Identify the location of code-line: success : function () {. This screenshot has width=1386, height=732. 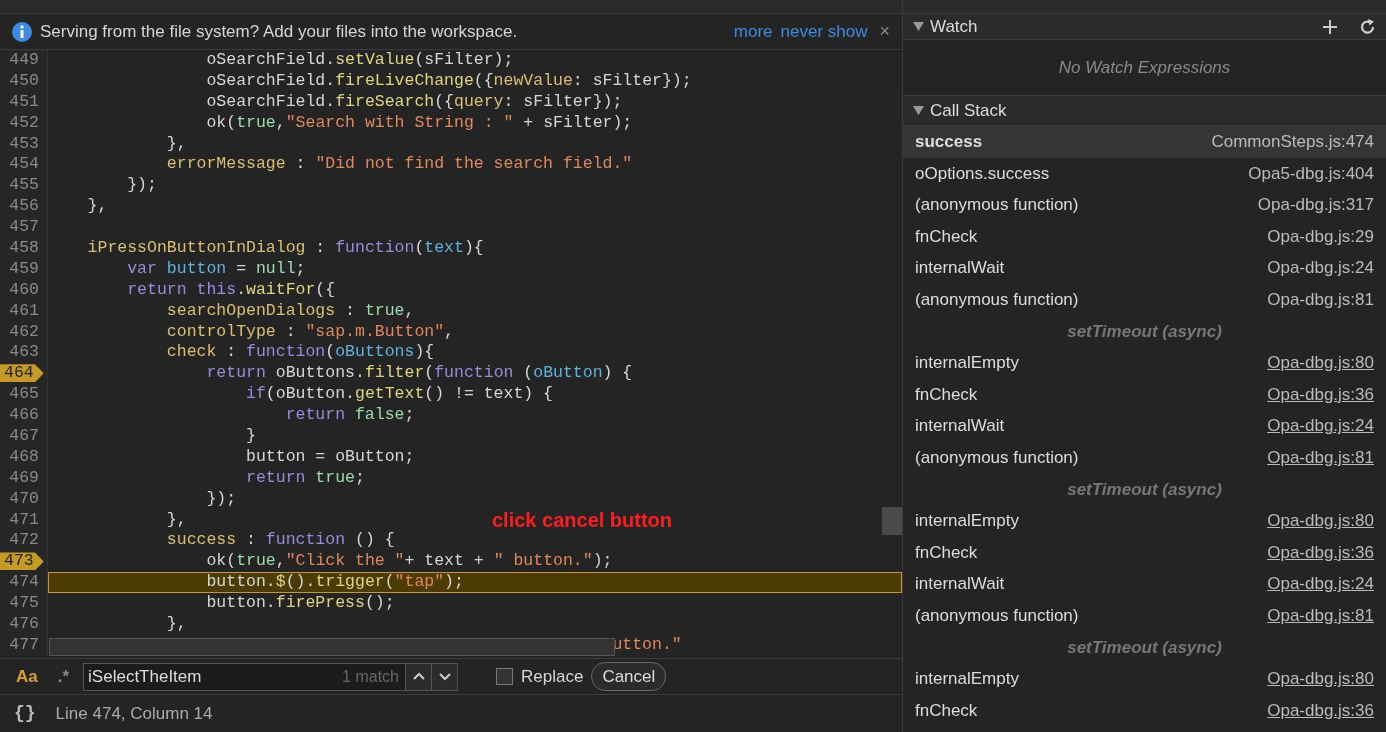
(280, 540).